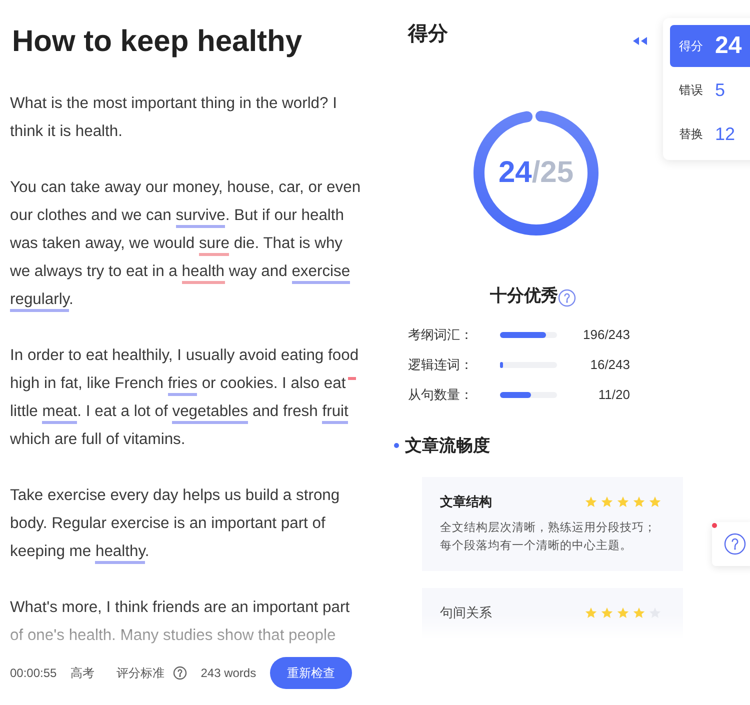 This screenshot has width=750, height=705. I want to click on flagged-word: health, so click(203, 273).